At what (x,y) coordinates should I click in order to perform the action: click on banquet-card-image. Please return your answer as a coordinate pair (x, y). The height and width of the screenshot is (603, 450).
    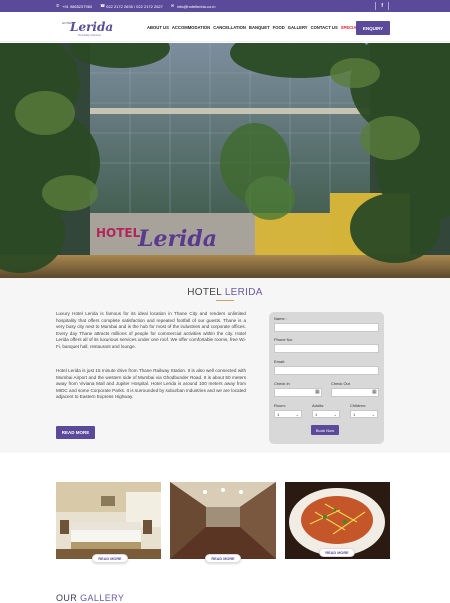
    Looking at the image, I should click on (223, 520).